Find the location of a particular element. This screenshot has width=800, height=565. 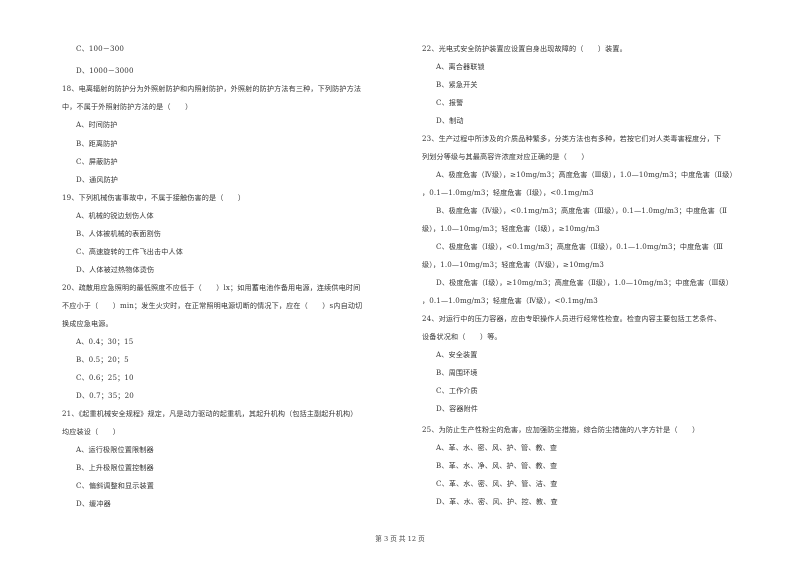

option-line: A、0.4；30；15 is located at coordinates (105, 341).